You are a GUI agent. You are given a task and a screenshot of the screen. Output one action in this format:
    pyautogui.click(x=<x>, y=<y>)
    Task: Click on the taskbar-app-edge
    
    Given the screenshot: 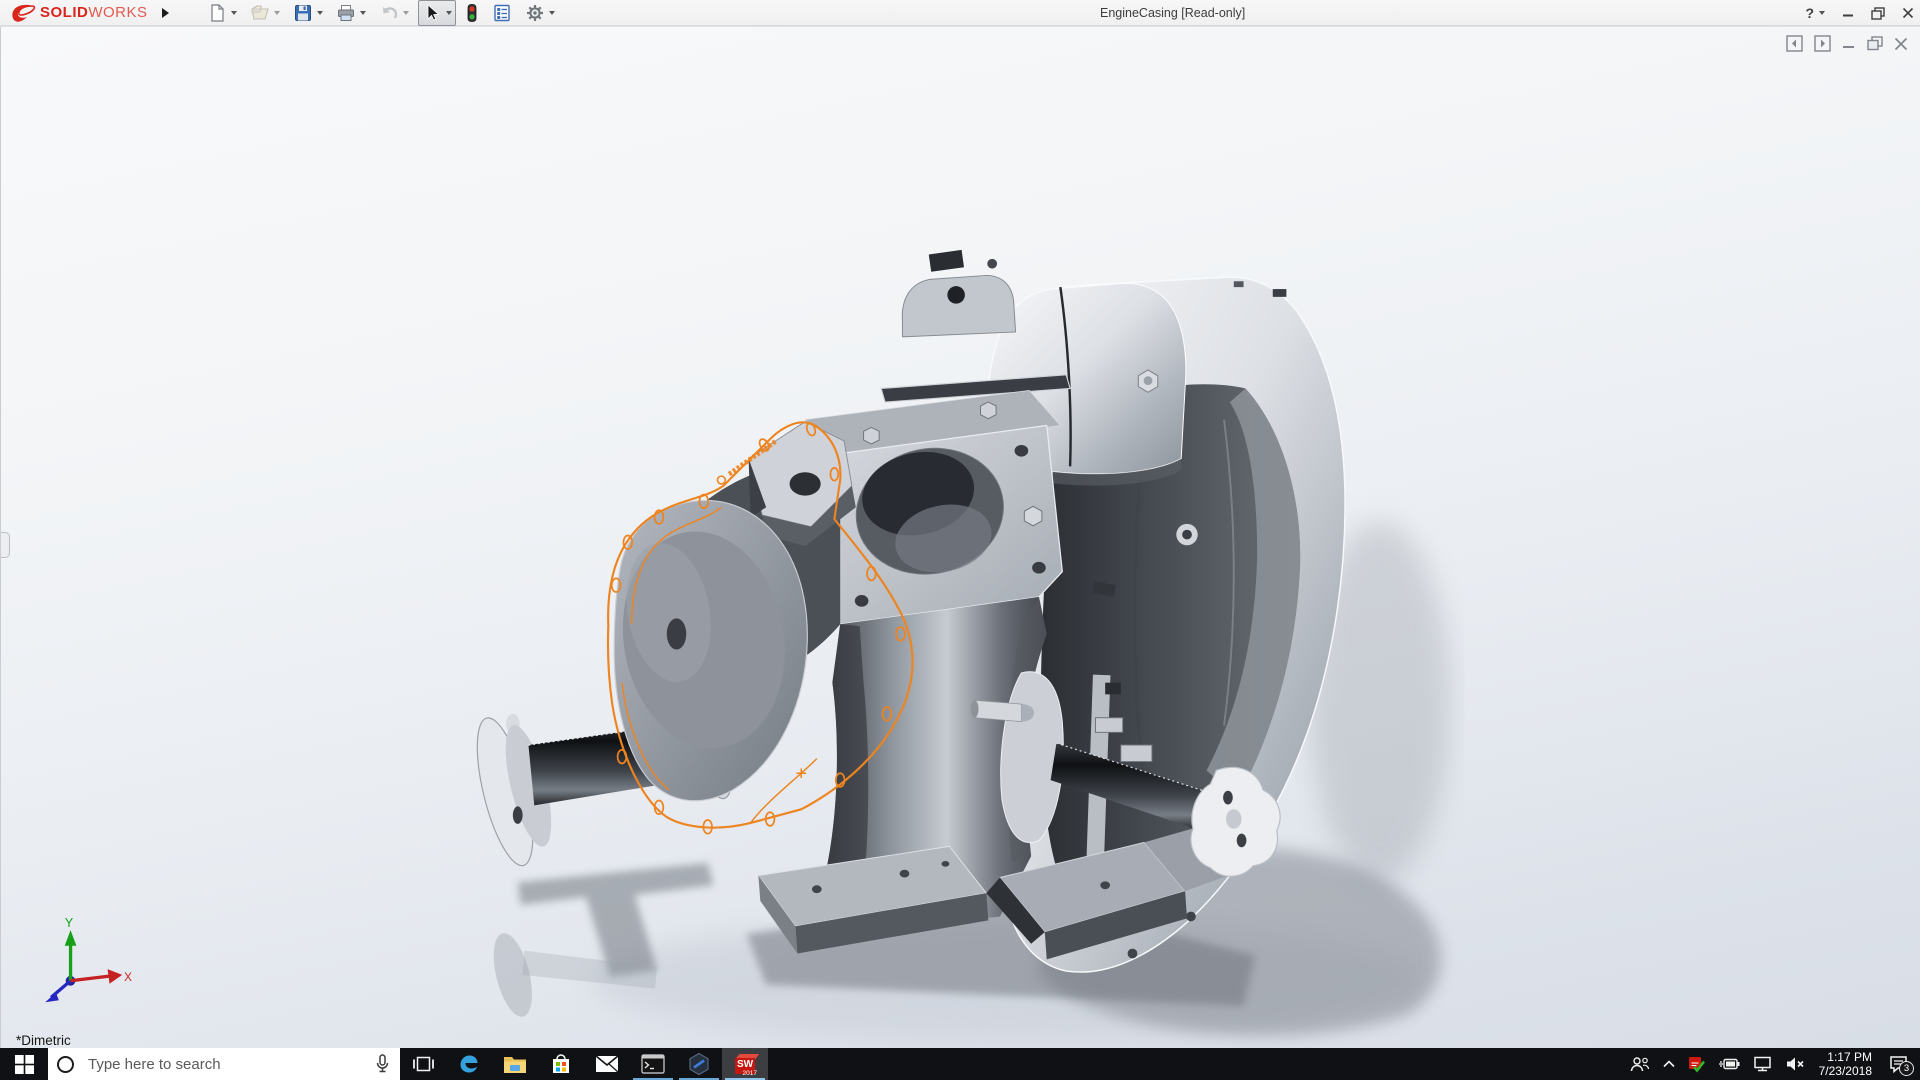 What is the action you would take?
    pyautogui.click(x=469, y=1064)
    